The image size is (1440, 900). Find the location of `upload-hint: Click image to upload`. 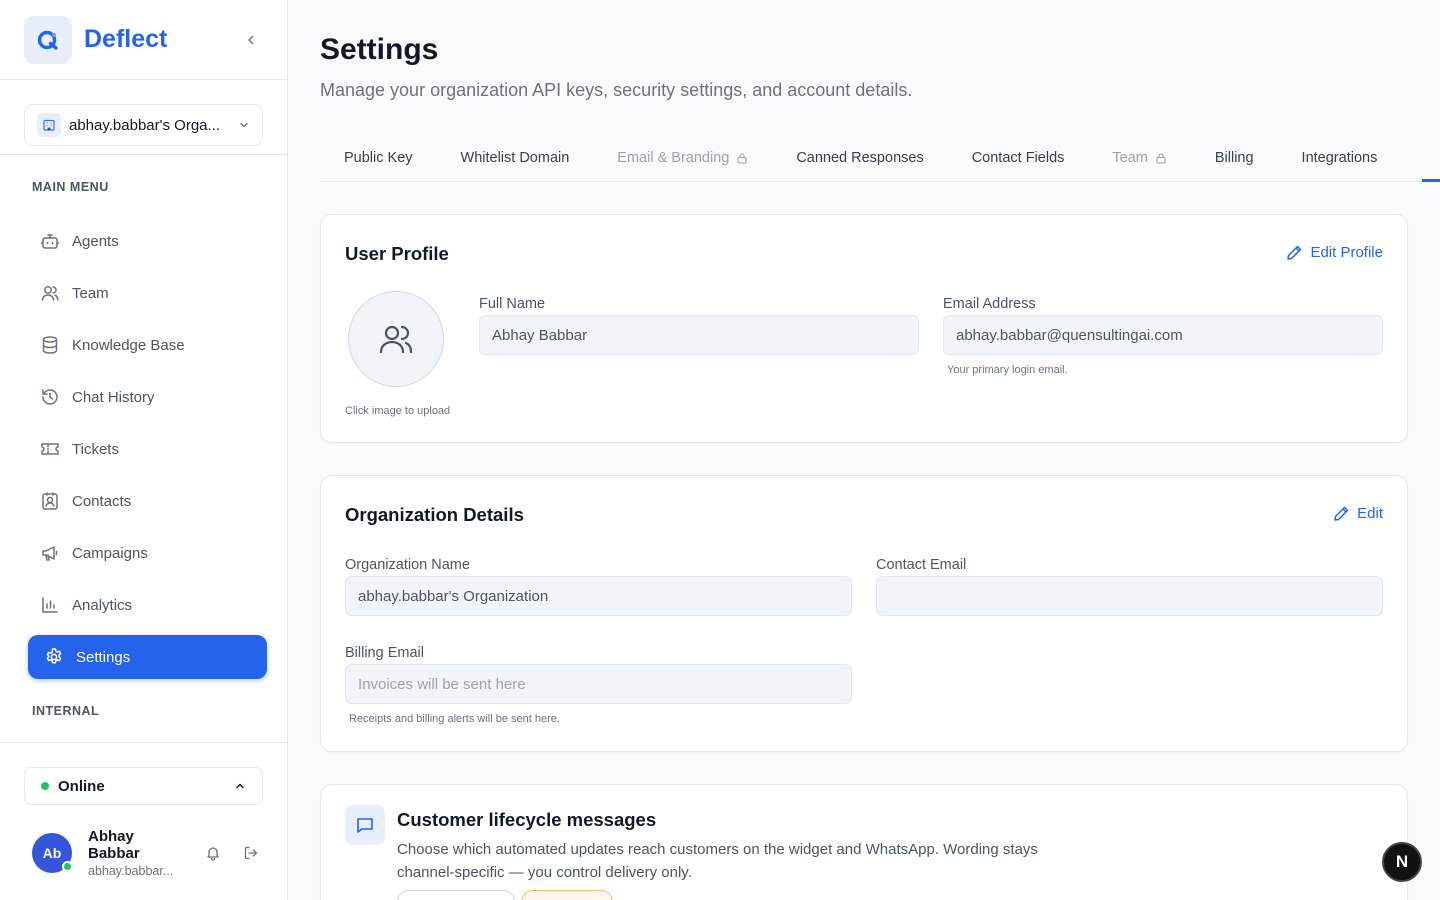

upload-hint: Click image to upload is located at coordinates (398, 411).